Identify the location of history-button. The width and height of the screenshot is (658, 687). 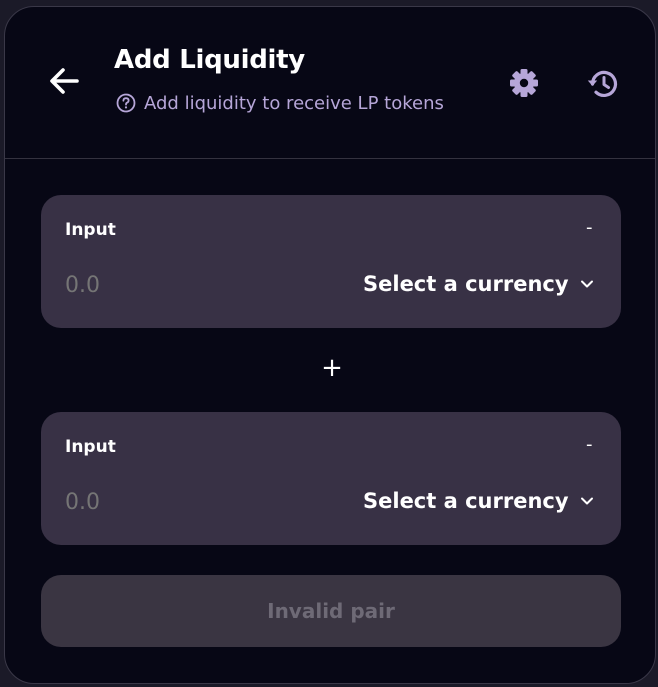
(603, 84).